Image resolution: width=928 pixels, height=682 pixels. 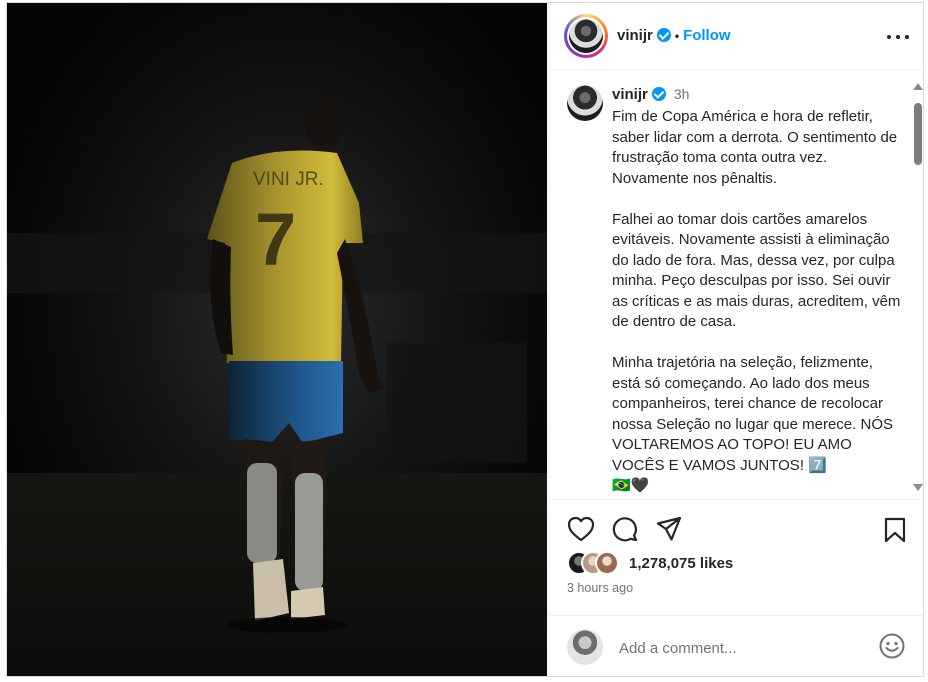 I want to click on scroll-down-arrow-icon, so click(x=918, y=487).